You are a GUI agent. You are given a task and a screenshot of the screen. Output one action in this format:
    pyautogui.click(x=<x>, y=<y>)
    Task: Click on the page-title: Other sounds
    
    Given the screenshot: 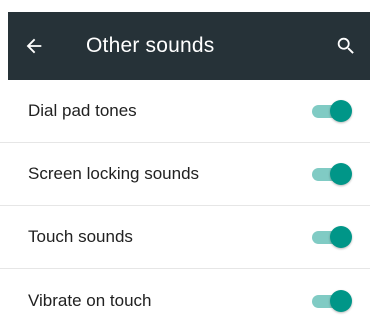 What is the action you would take?
    pyautogui.click(x=150, y=45)
    